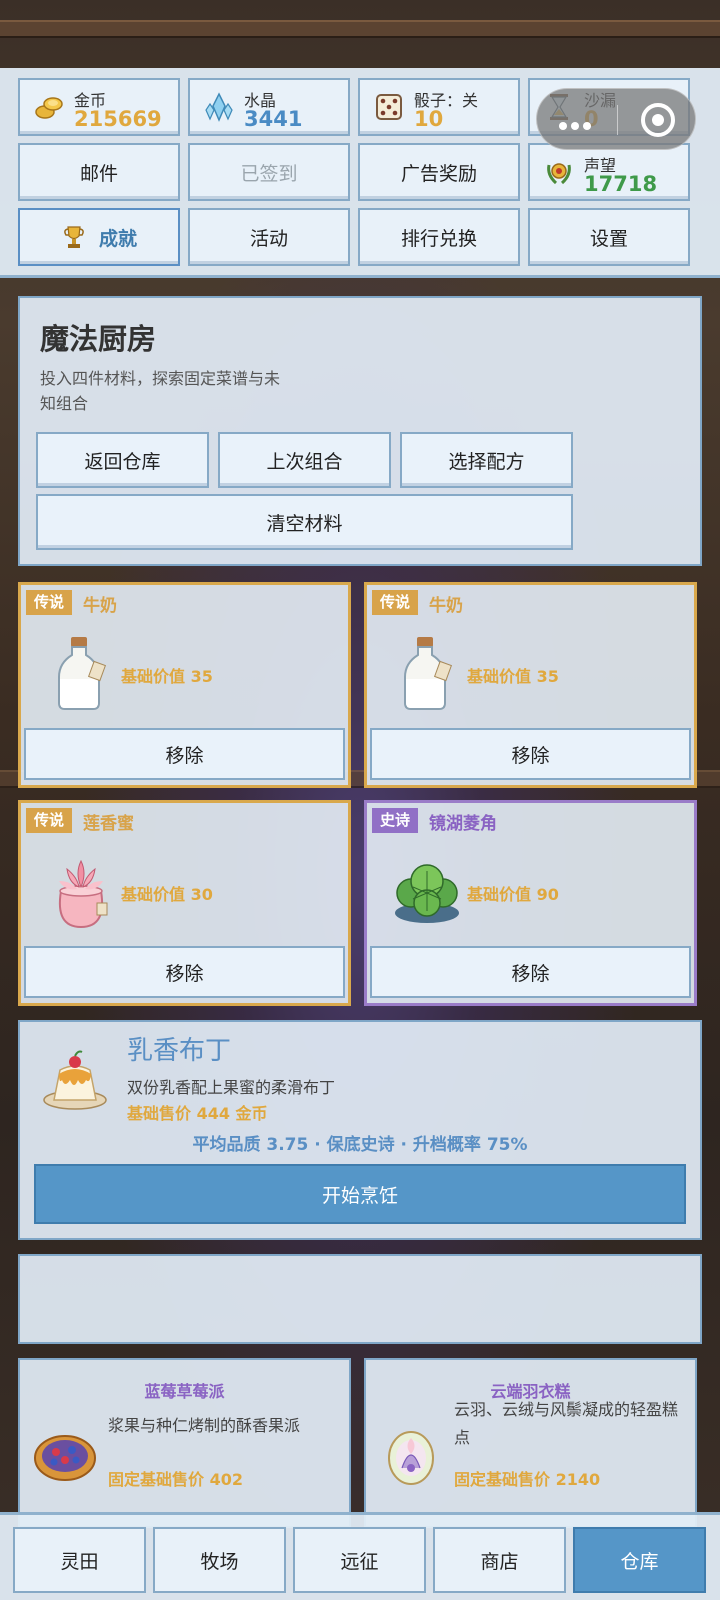  What do you see at coordinates (179, 1051) in the screenshot?
I see `recipe-name: 乳香布丁` at bounding box center [179, 1051].